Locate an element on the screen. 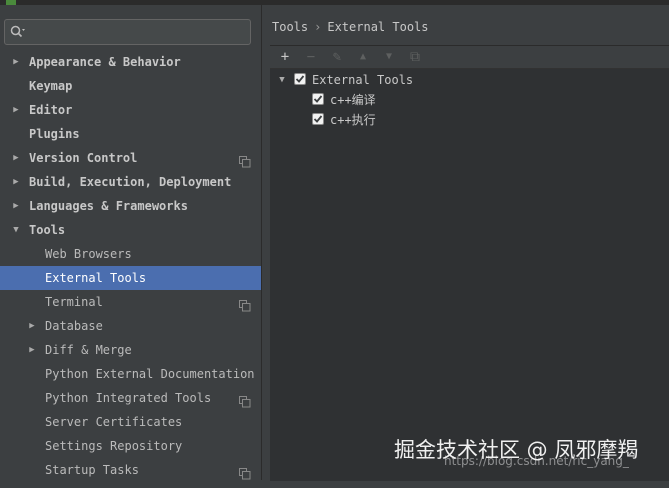 Image resolution: width=669 pixels, height=488 pixels. minus-icon: − is located at coordinates (311, 57).